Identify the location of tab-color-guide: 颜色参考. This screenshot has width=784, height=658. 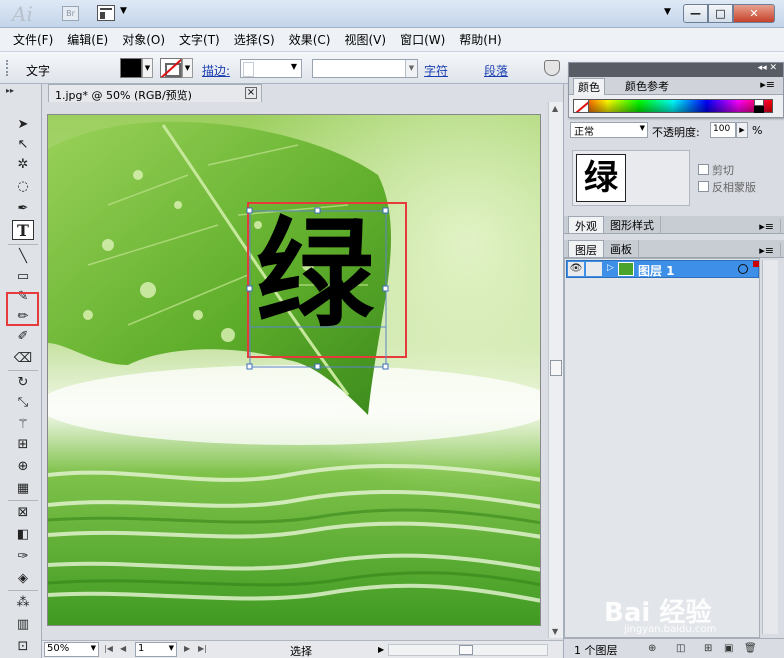
(647, 86).